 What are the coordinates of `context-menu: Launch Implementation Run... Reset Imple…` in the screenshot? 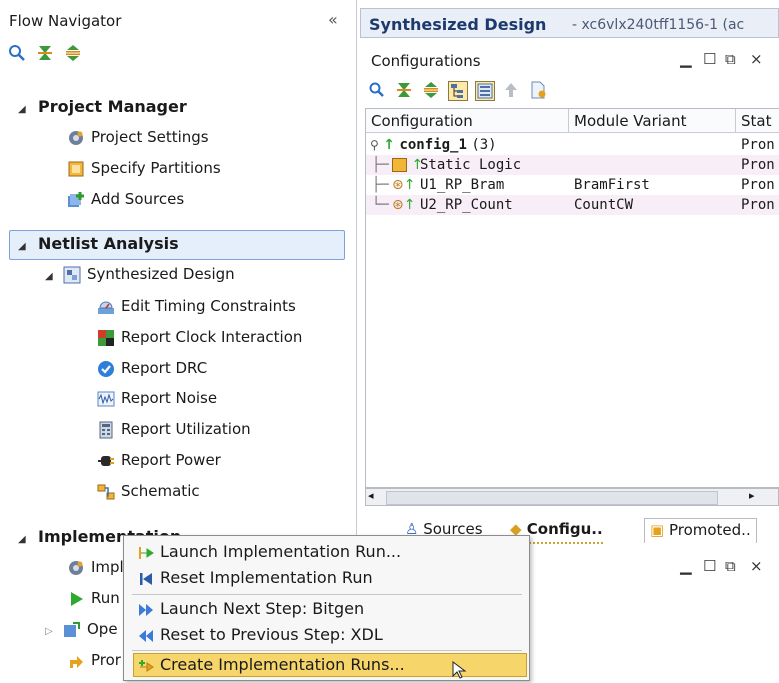 It's located at (326, 608).